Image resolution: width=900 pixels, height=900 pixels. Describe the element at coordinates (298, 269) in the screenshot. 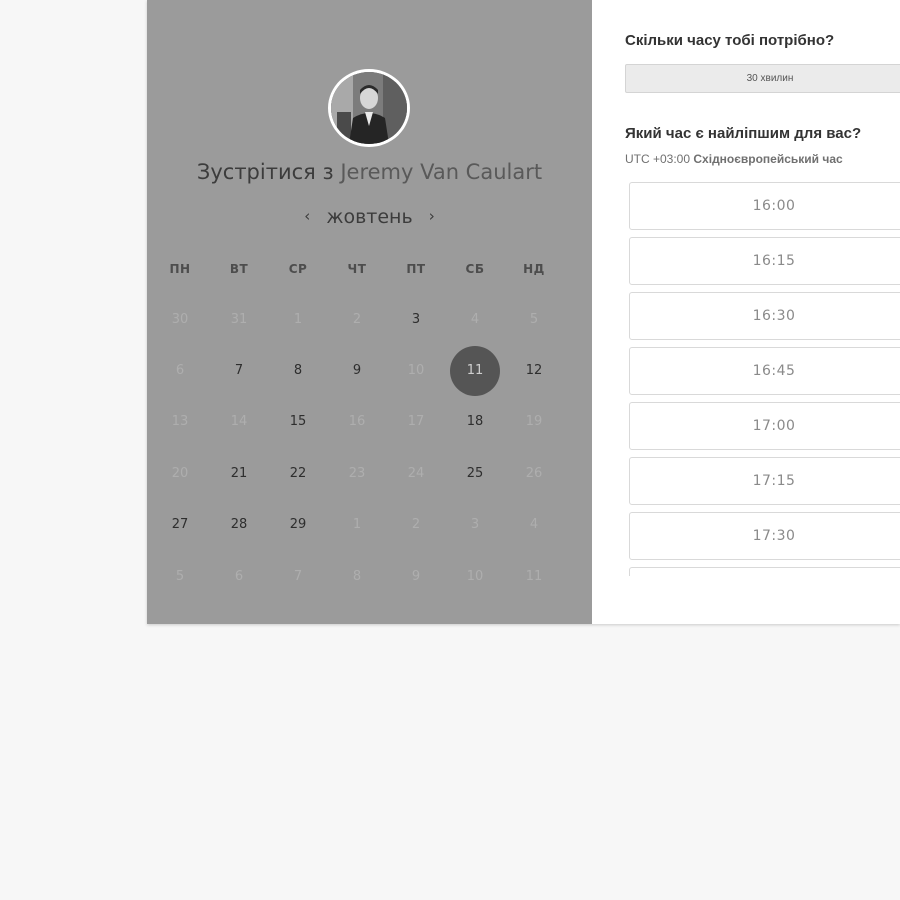

I see `weekday-label: СР` at that location.